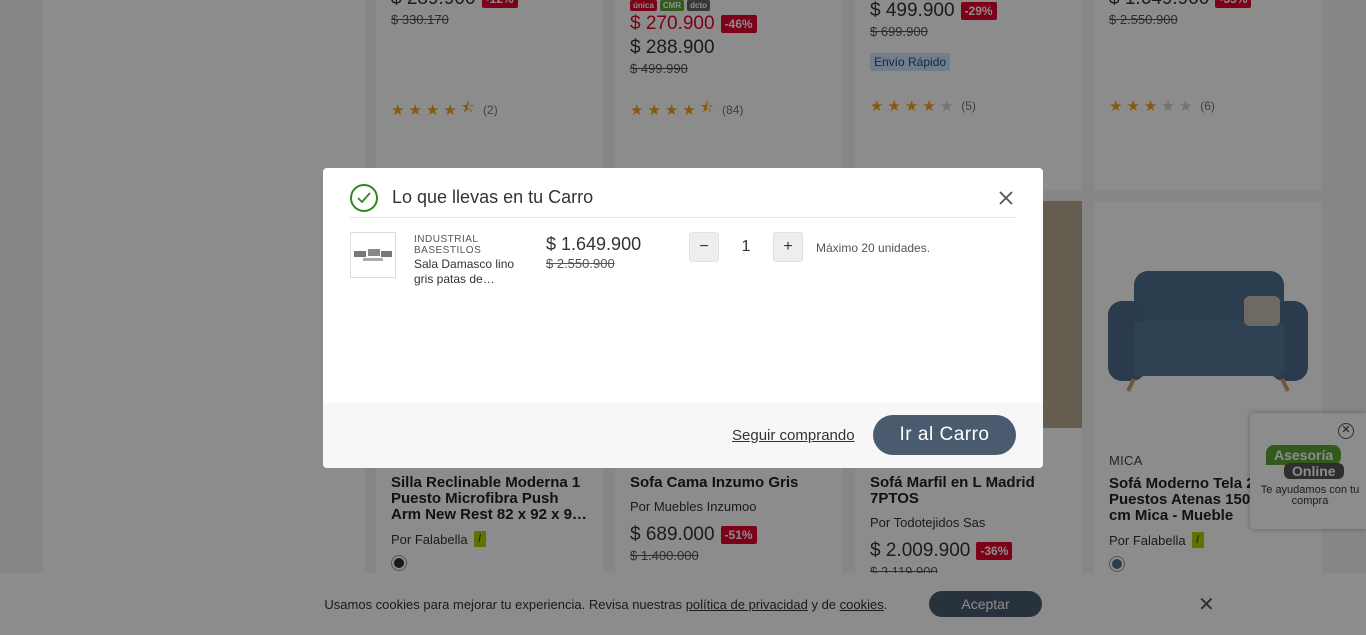 The height and width of the screenshot is (635, 1366). I want to click on max-units-note: Máximo 20 unidades., so click(873, 248).